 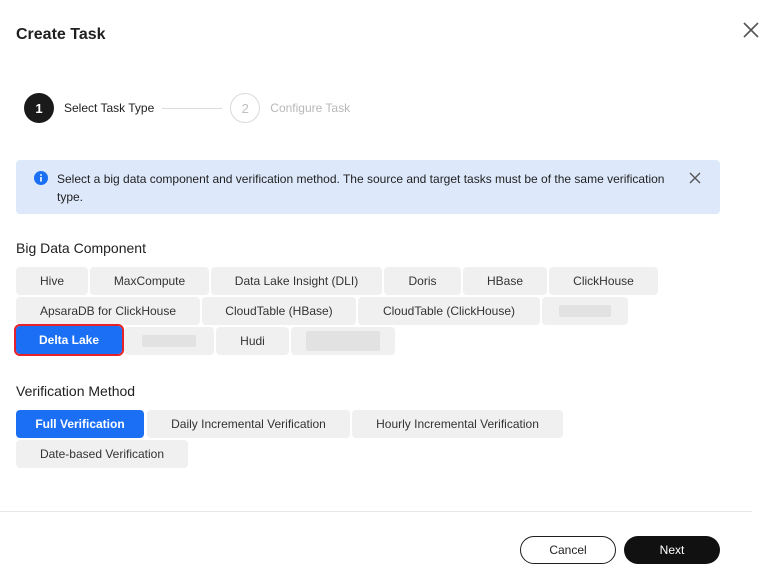 What do you see at coordinates (422, 281) in the screenshot?
I see `component-option-doris: Doris` at bounding box center [422, 281].